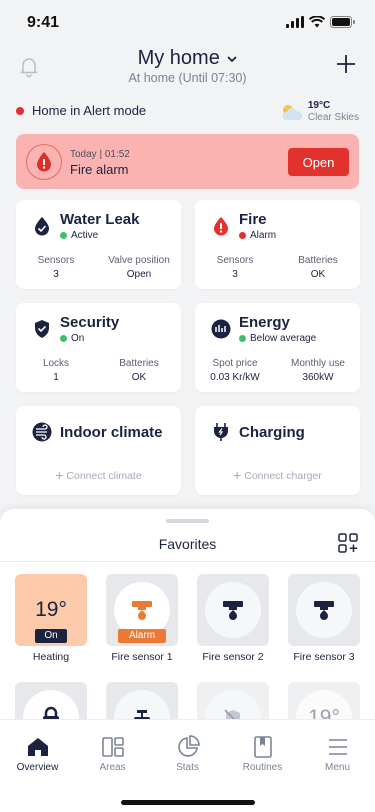 This screenshot has width=375, height=812. I want to click on open-alert-button: Open, so click(318, 162).